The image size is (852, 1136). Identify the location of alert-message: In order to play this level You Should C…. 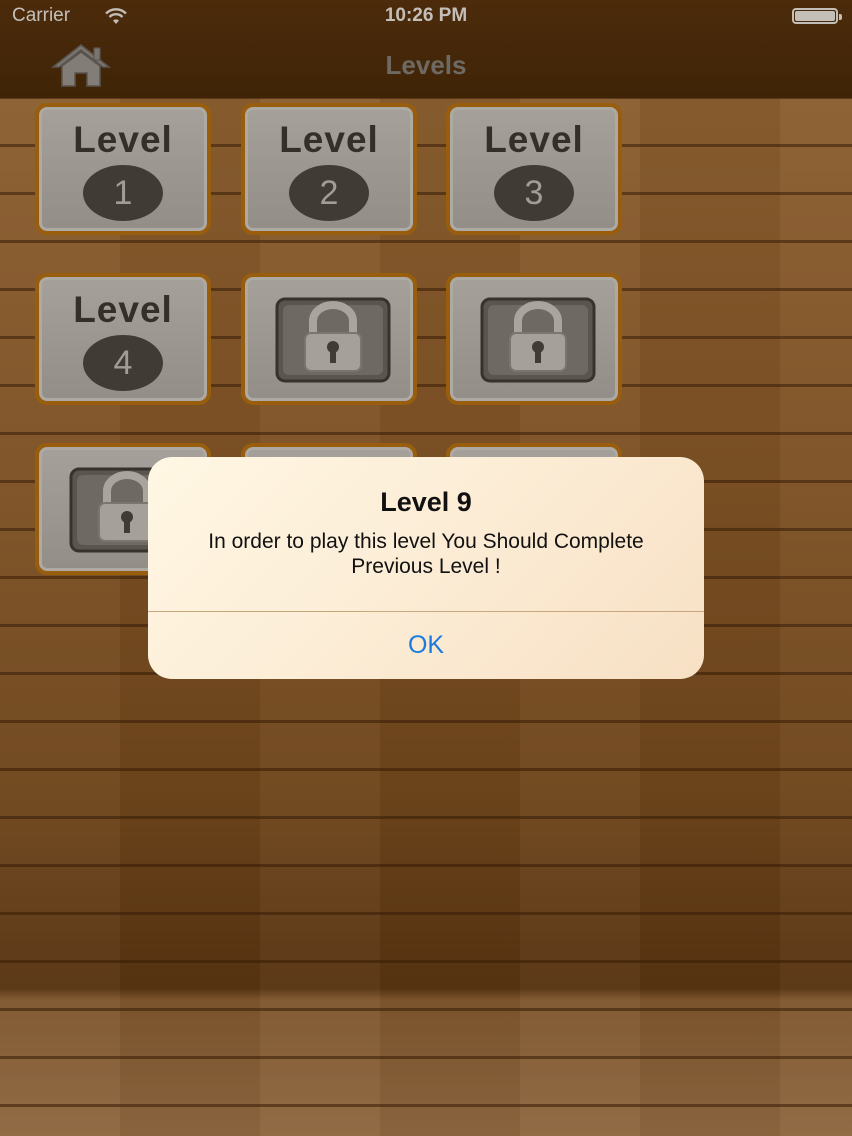
(426, 554).